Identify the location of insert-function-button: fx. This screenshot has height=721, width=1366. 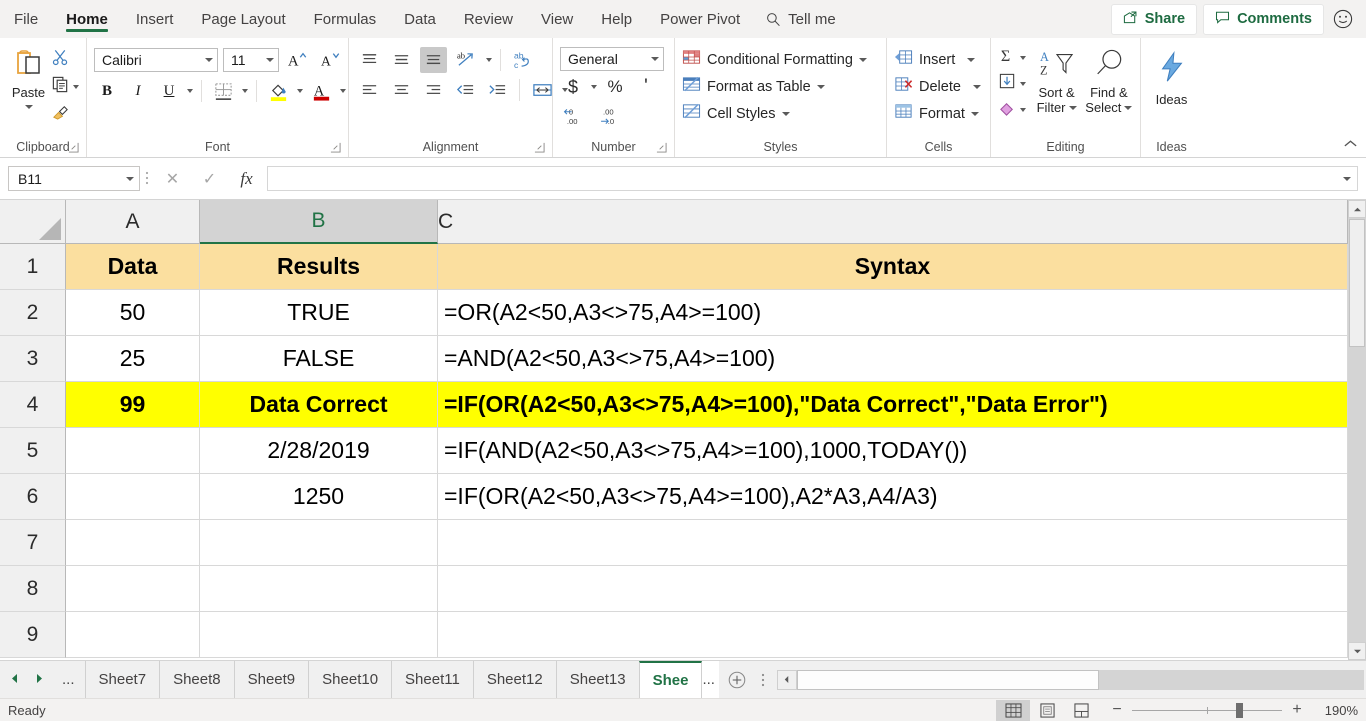
(246, 179).